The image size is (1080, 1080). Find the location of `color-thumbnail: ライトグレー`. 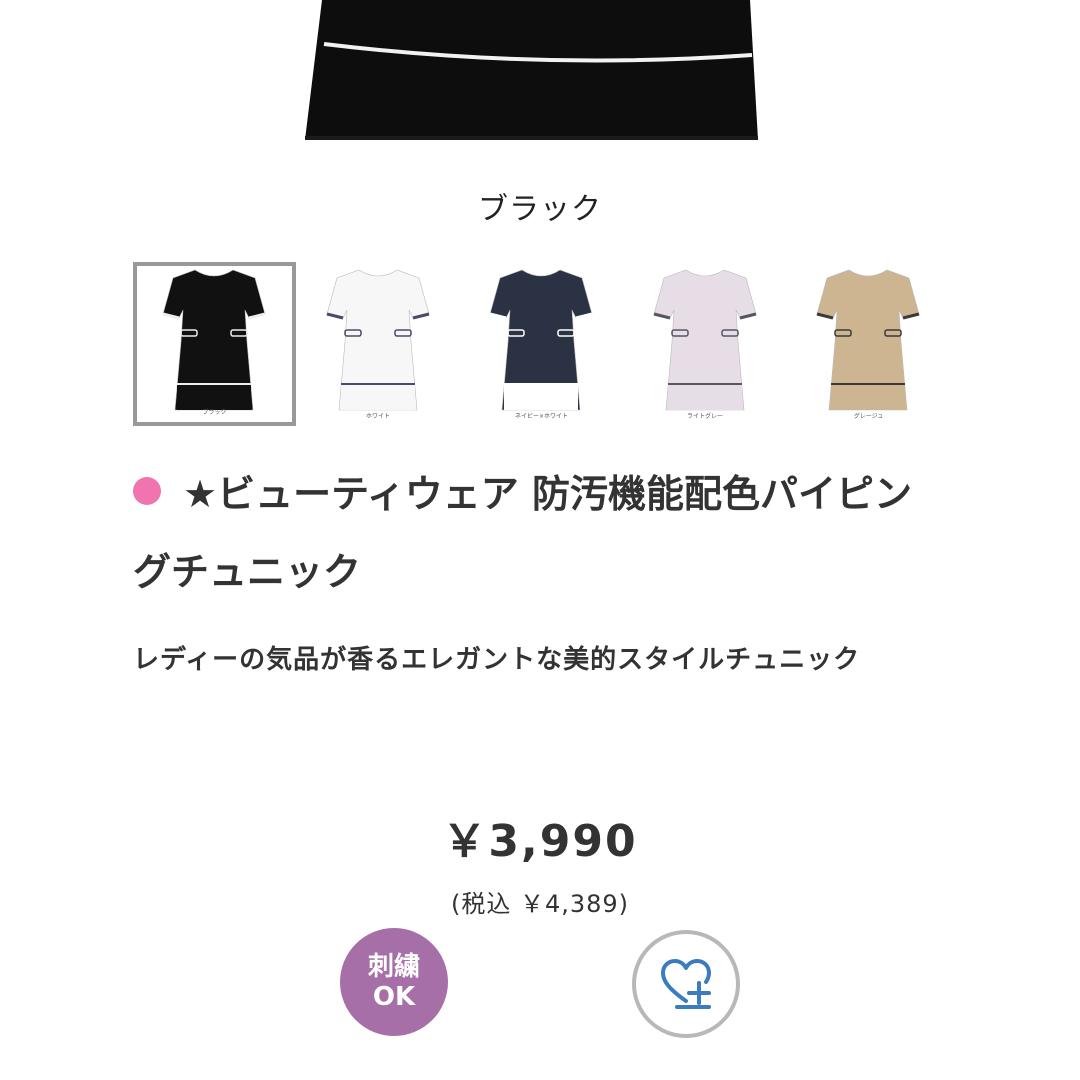

color-thumbnail: ライトグレー is located at coordinates (705, 344).